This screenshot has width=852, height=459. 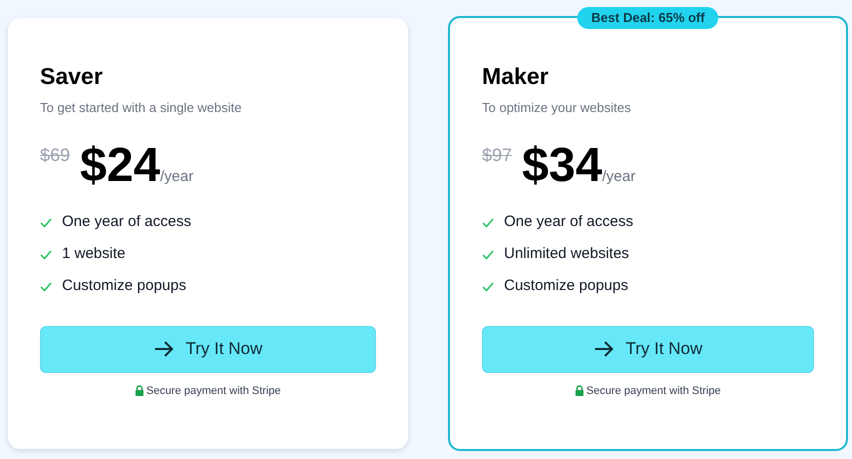 What do you see at coordinates (72, 76) in the screenshot?
I see `plan-name: Saver` at bounding box center [72, 76].